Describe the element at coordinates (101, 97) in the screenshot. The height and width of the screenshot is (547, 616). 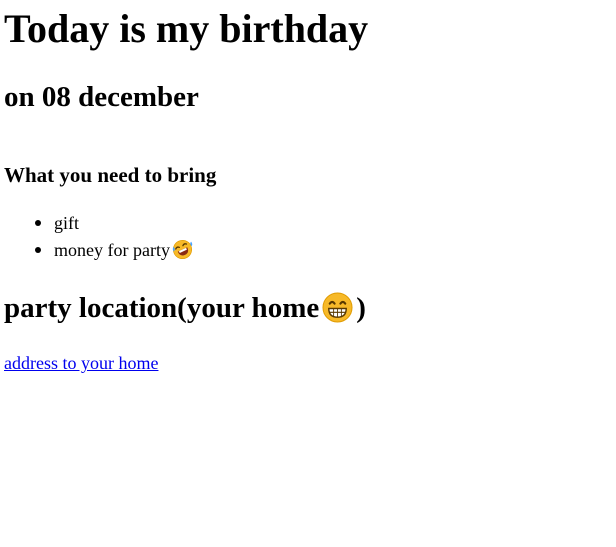
I see `birthday-date: on 08 december` at that location.